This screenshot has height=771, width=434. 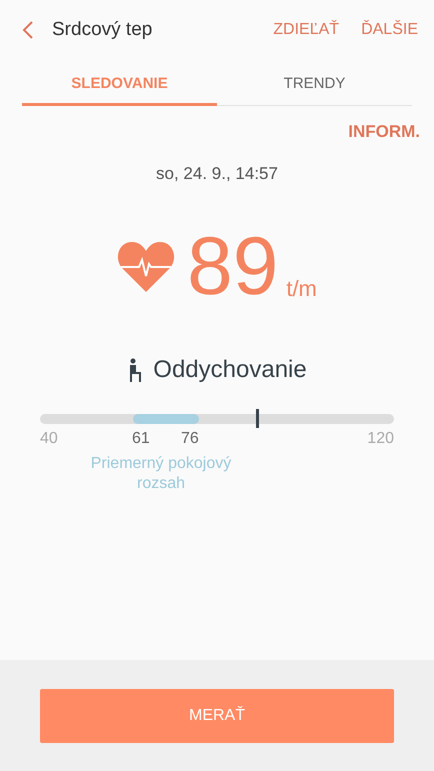 I want to click on header-action: ZDIEĽAŤ, so click(x=306, y=30).